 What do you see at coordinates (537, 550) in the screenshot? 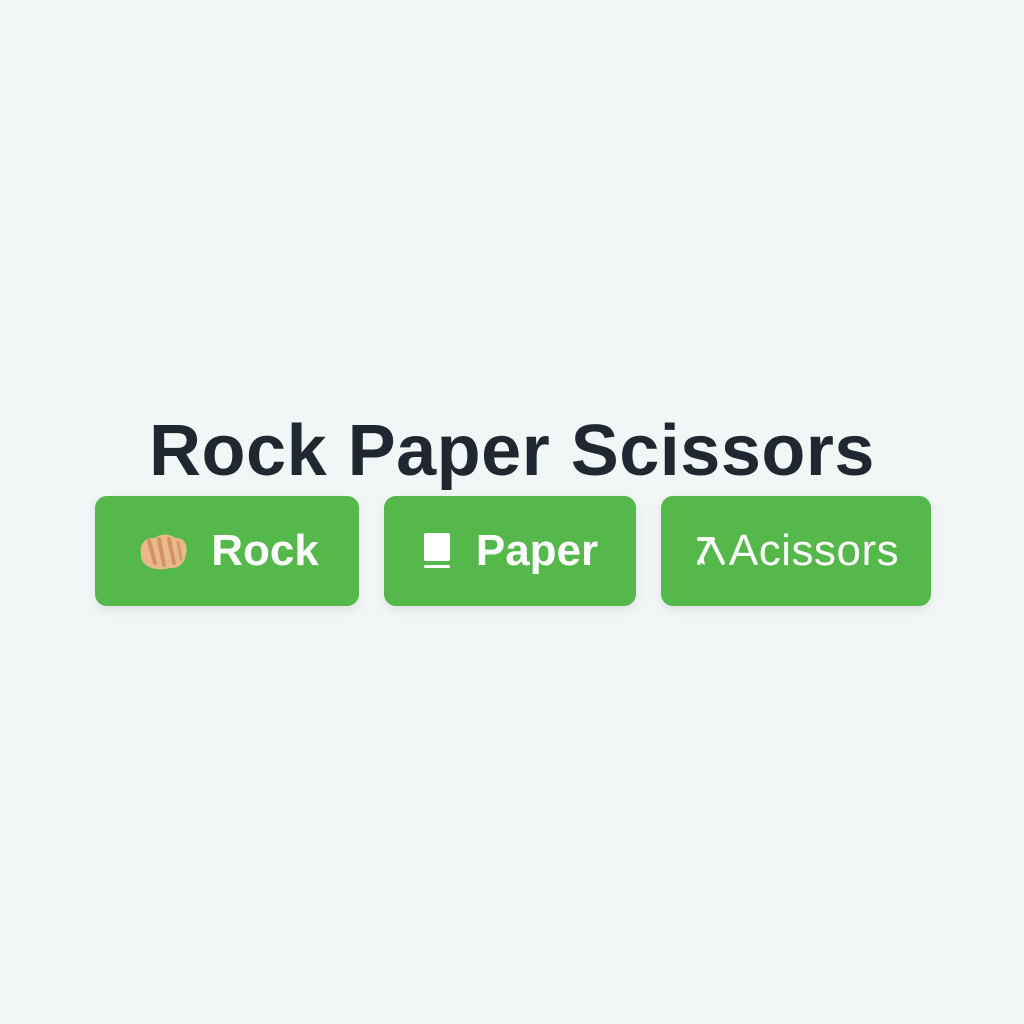
I see `paper-button-label: Paper` at bounding box center [537, 550].